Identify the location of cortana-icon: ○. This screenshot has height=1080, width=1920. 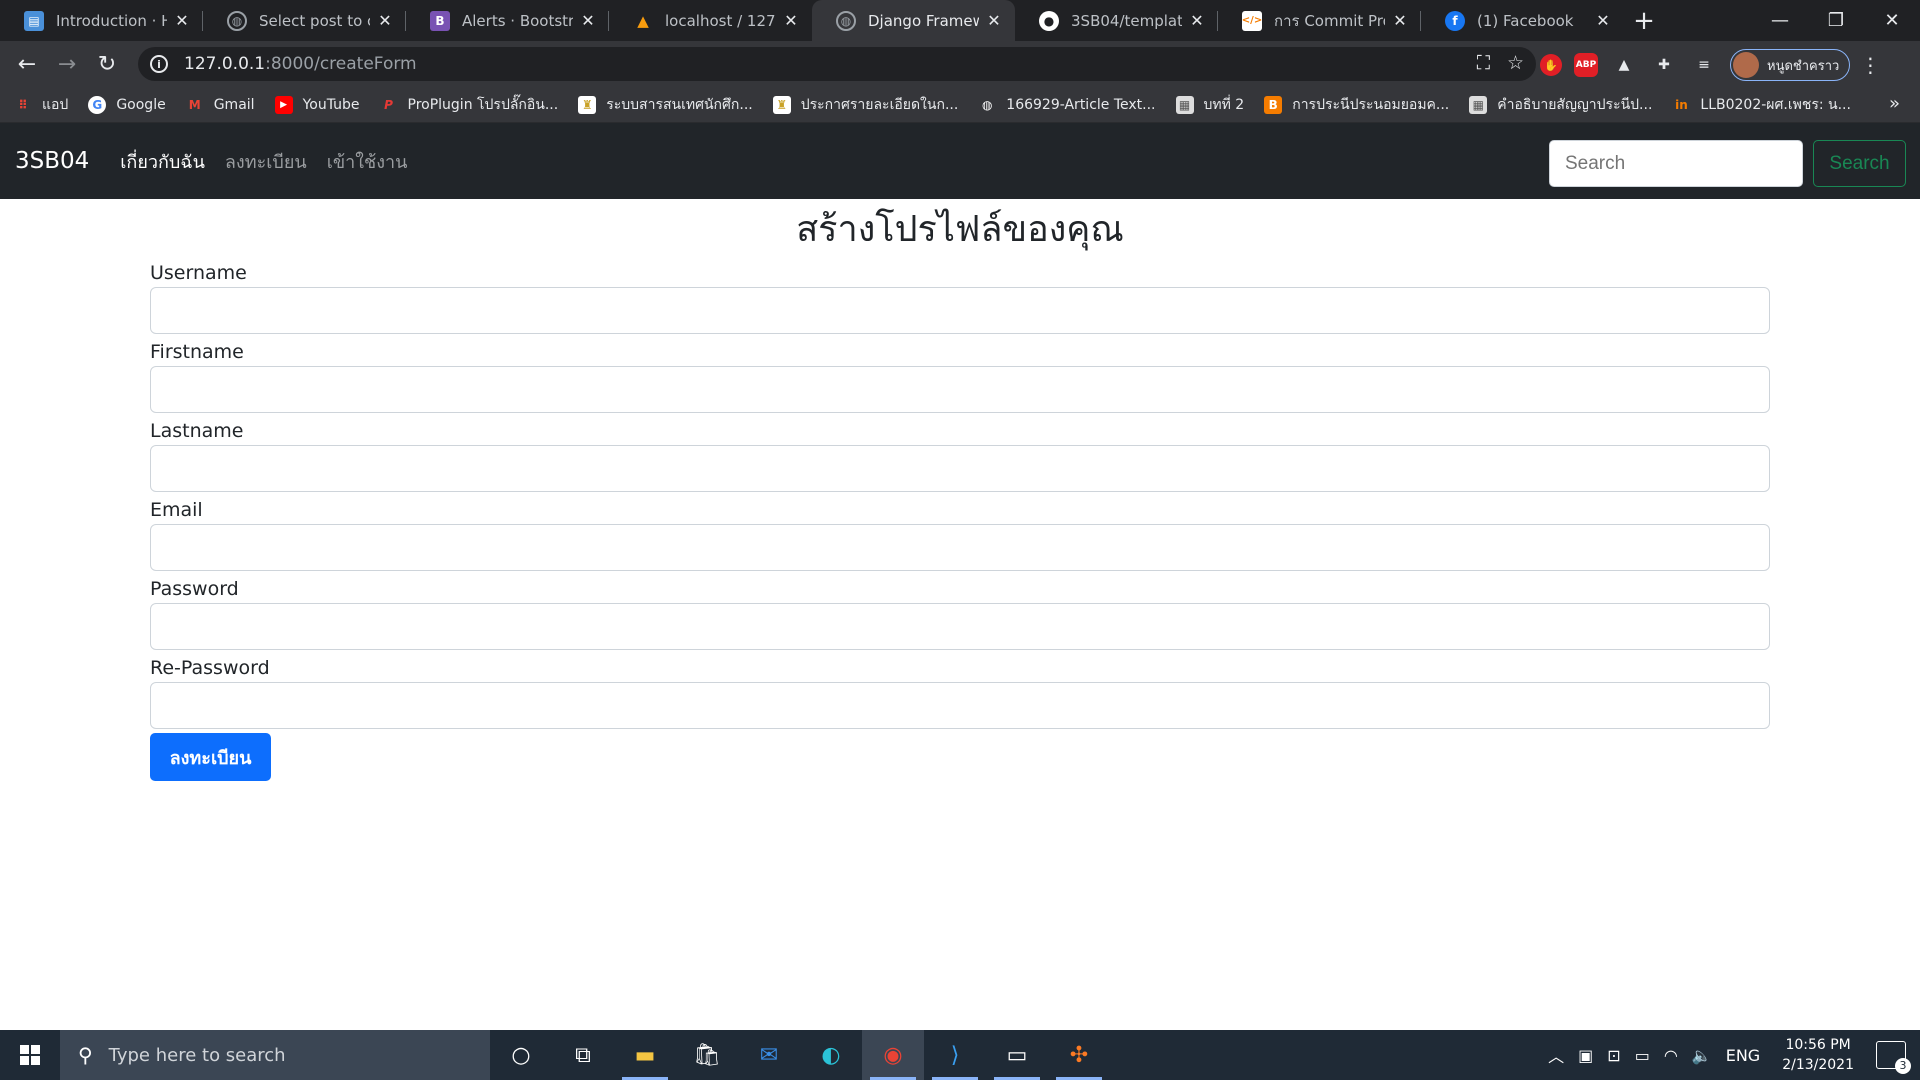
(521, 1055).